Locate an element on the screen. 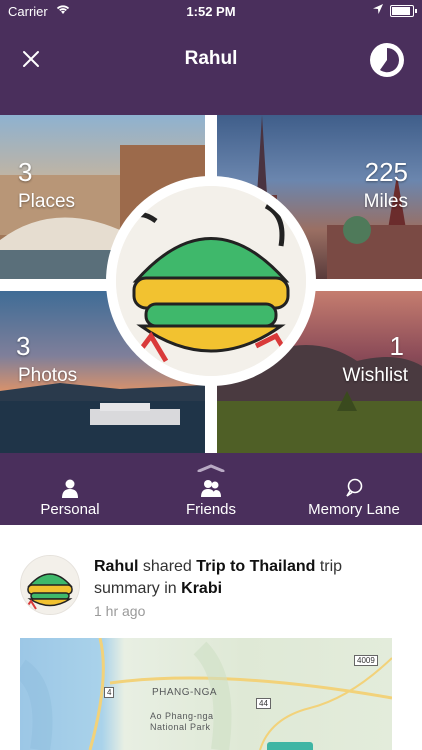  tab-personal: Personal is located at coordinates (70, 500).